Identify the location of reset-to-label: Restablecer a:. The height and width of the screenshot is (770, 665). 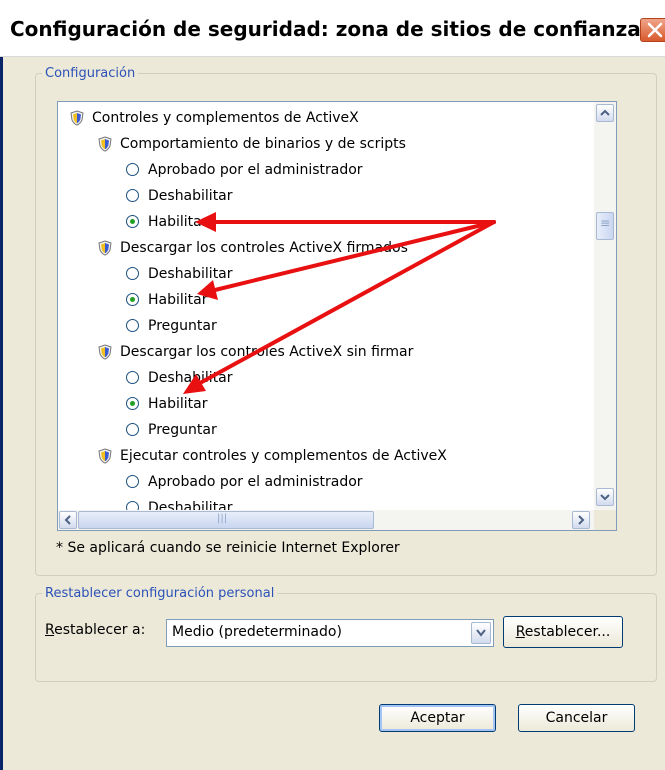
(95, 630).